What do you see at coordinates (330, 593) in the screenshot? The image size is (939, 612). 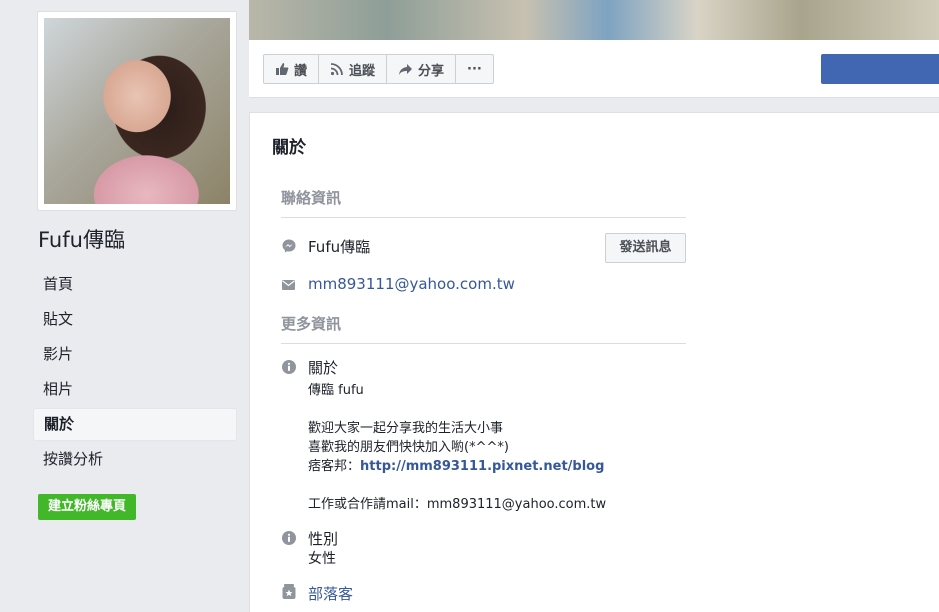 I see `blogger-category-link: 部落客` at bounding box center [330, 593].